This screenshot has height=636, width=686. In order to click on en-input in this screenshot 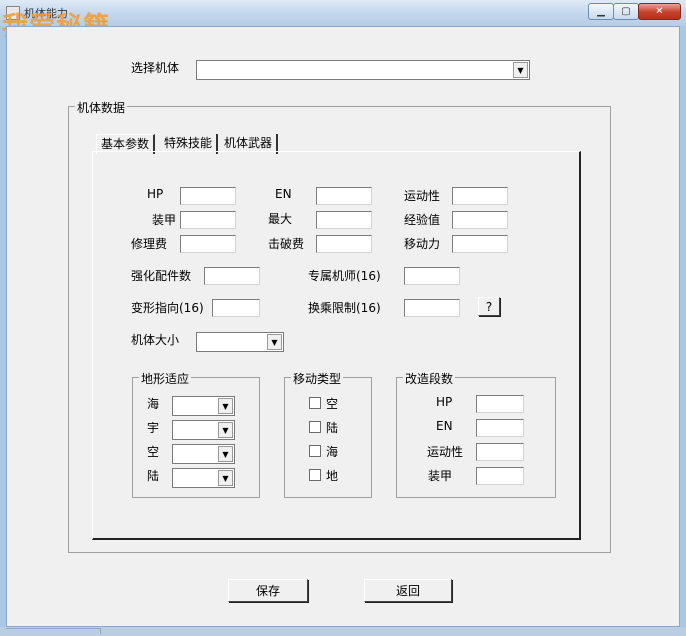, I will do `click(344, 196)`.